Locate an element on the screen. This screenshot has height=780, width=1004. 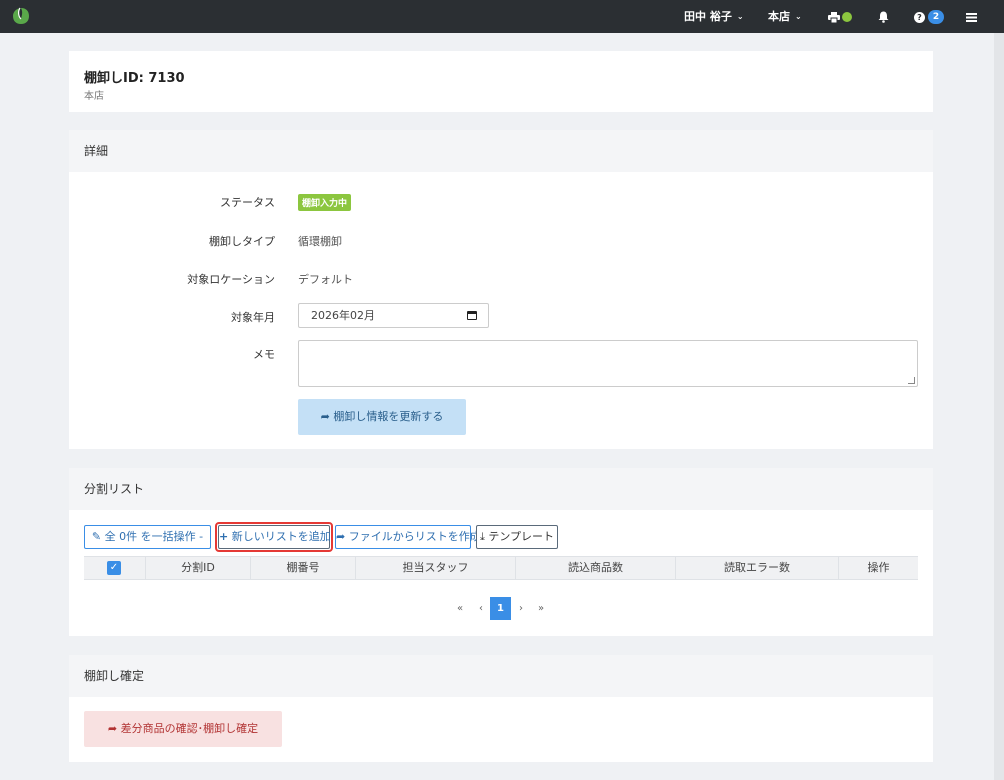
memo-label: メモ is located at coordinates (264, 354).